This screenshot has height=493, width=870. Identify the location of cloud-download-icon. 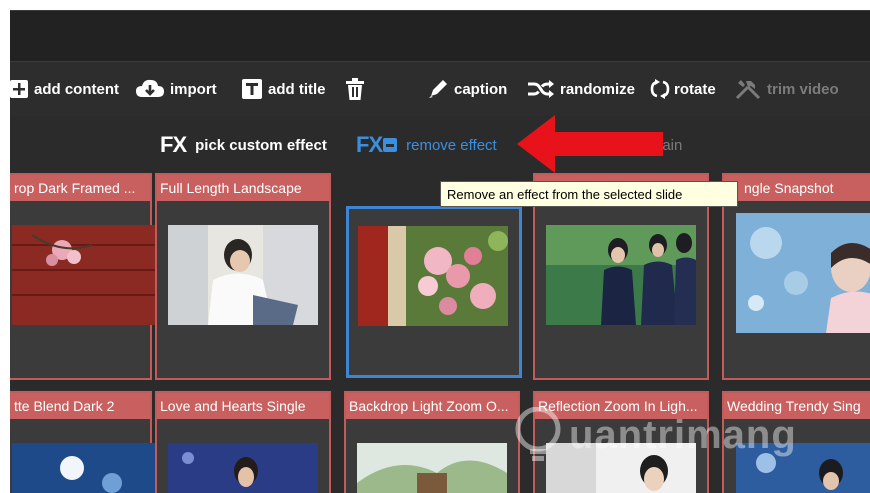
(150, 89).